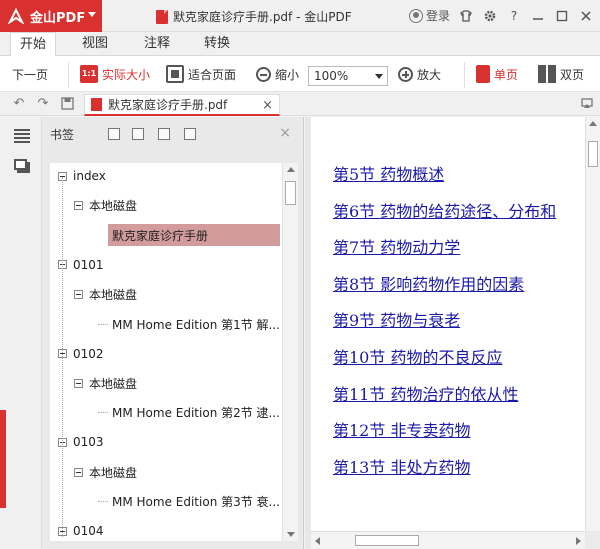 The image size is (600, 549). What do you see at coordinates (428, 283) in the screenshot?
I see `toc-link: 第8节 影响药物作用的因素` at bounding box center [428, 283].